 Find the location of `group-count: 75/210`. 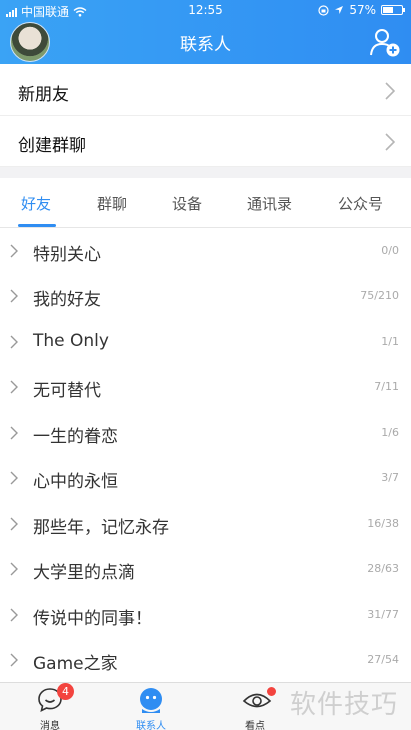

group-count: 75/210 is located at coordinates (379, 295).